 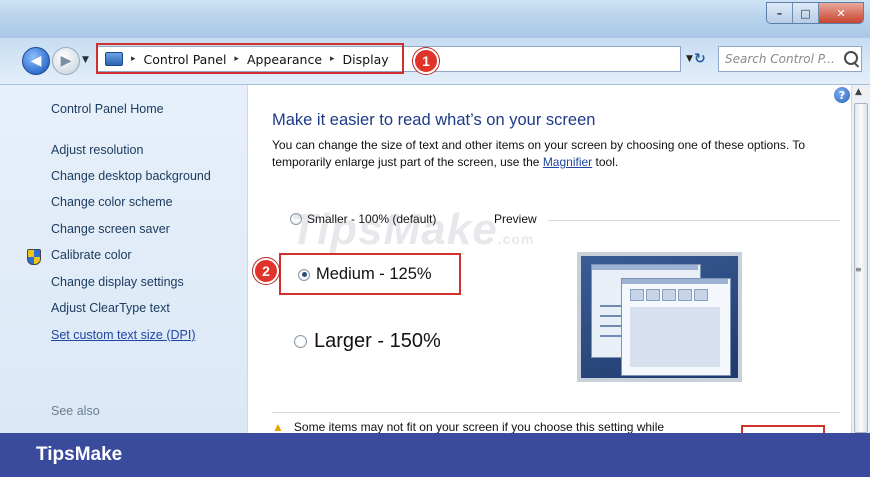 What do you see at coordinates (842, 95) in the screenshot?
I see `help-icon: ?` at bounding box center [842, 95].